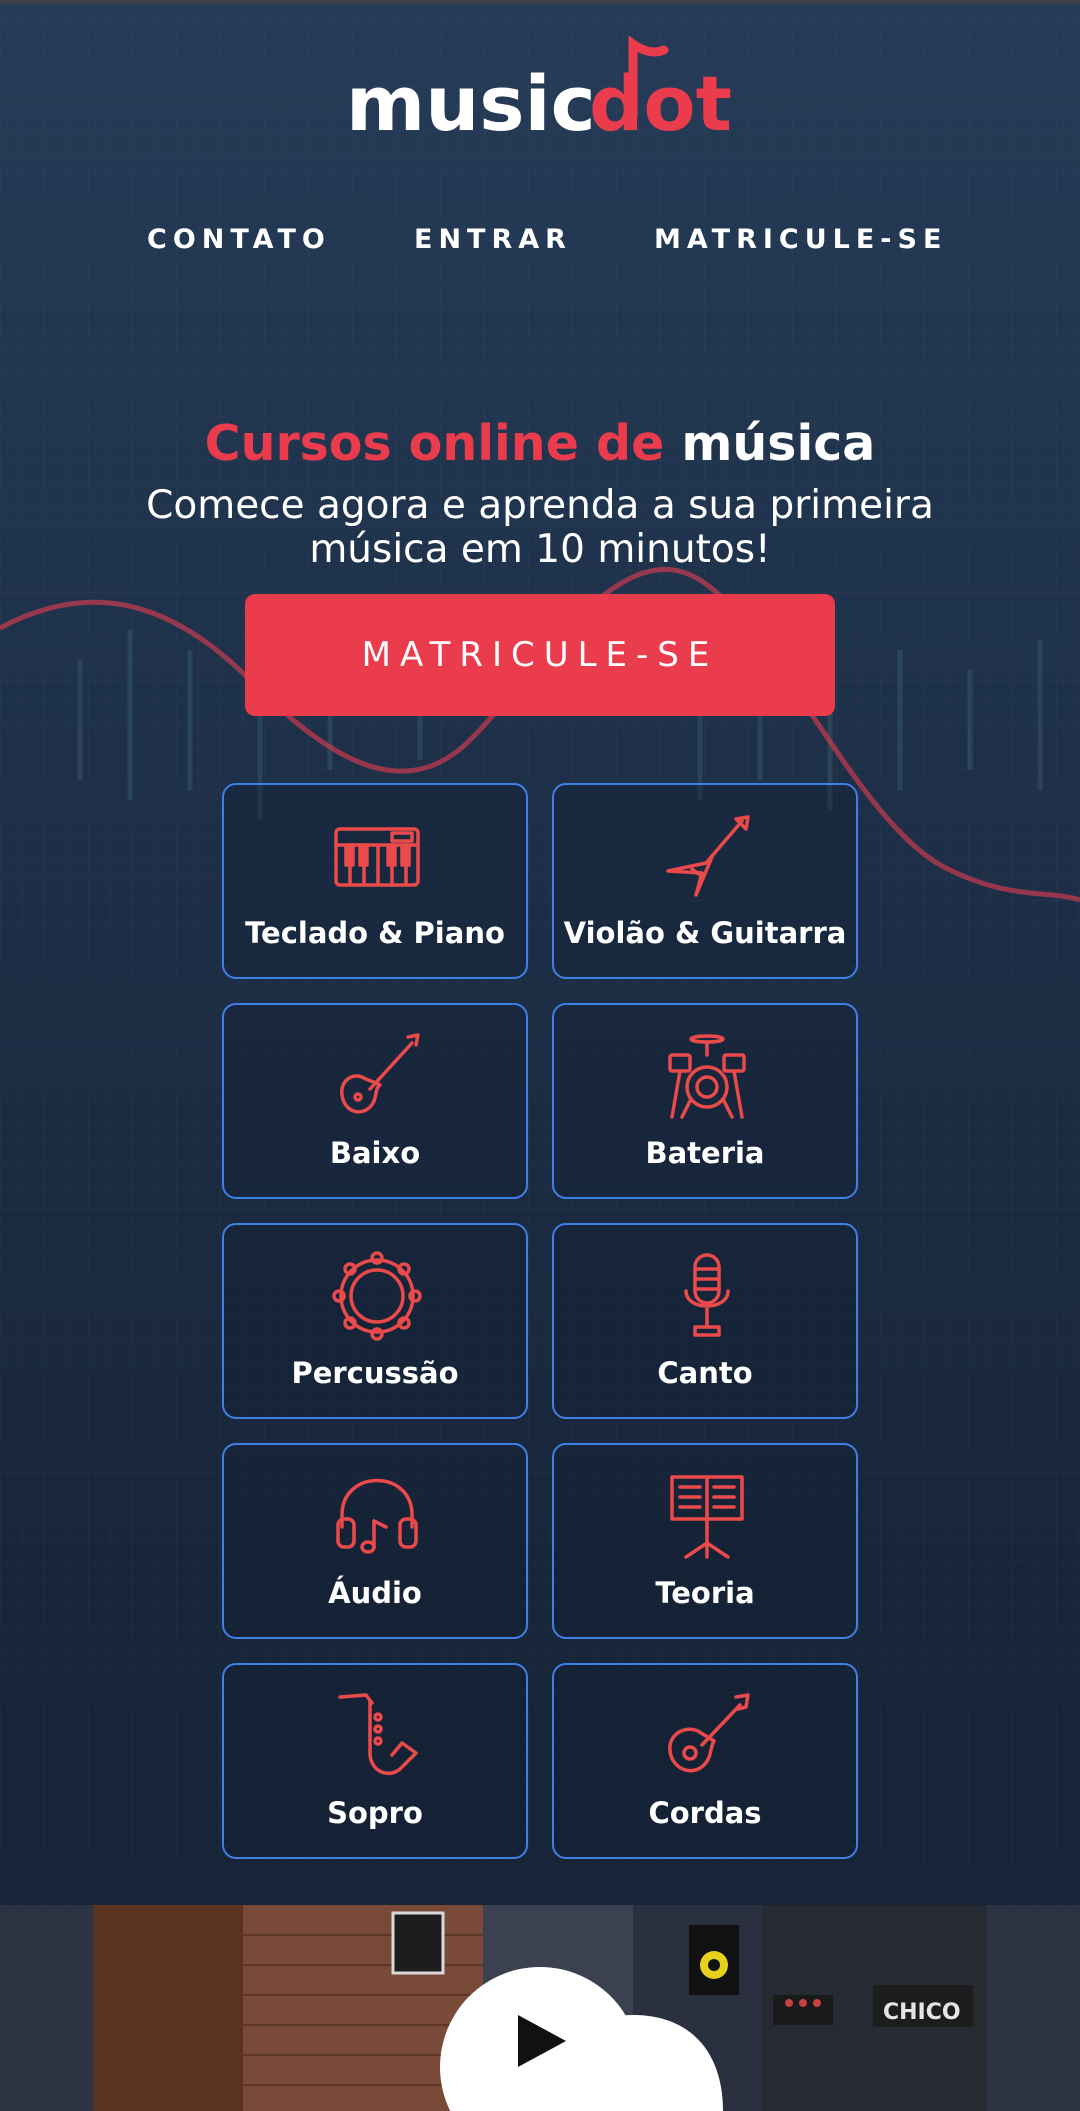 Image resolution: width=1080 pixels, height=2111 pixels. I want to click on course-card-teclado-piano: Teclado & Piano, so click(375, 881).